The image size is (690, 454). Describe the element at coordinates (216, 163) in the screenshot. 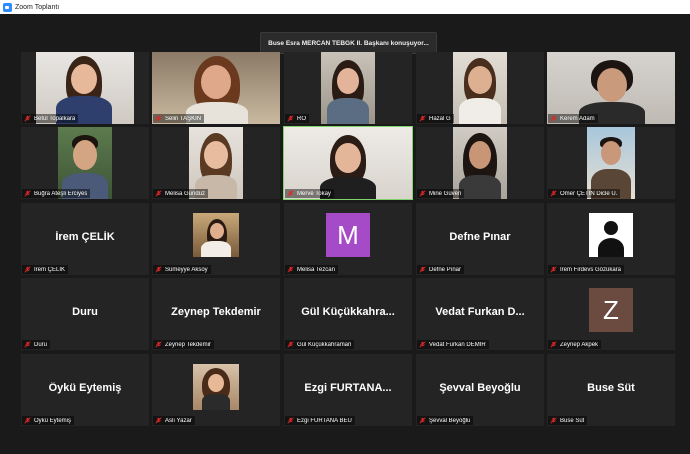

I see `participant-tile: Melisa Gündüz` at that location.